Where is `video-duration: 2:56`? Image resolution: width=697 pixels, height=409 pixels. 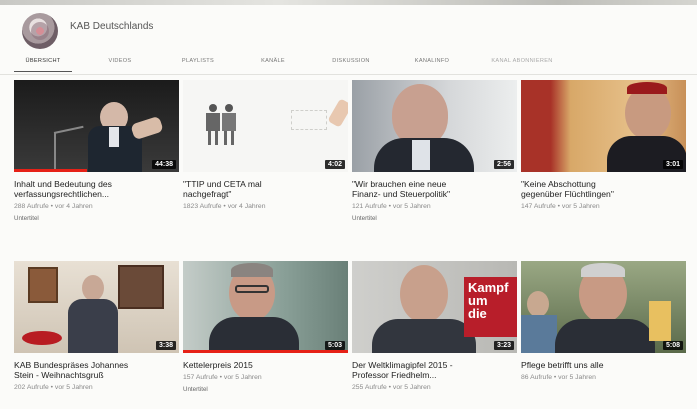 video-duration: 2:56 is located at coordinates (503, 164).